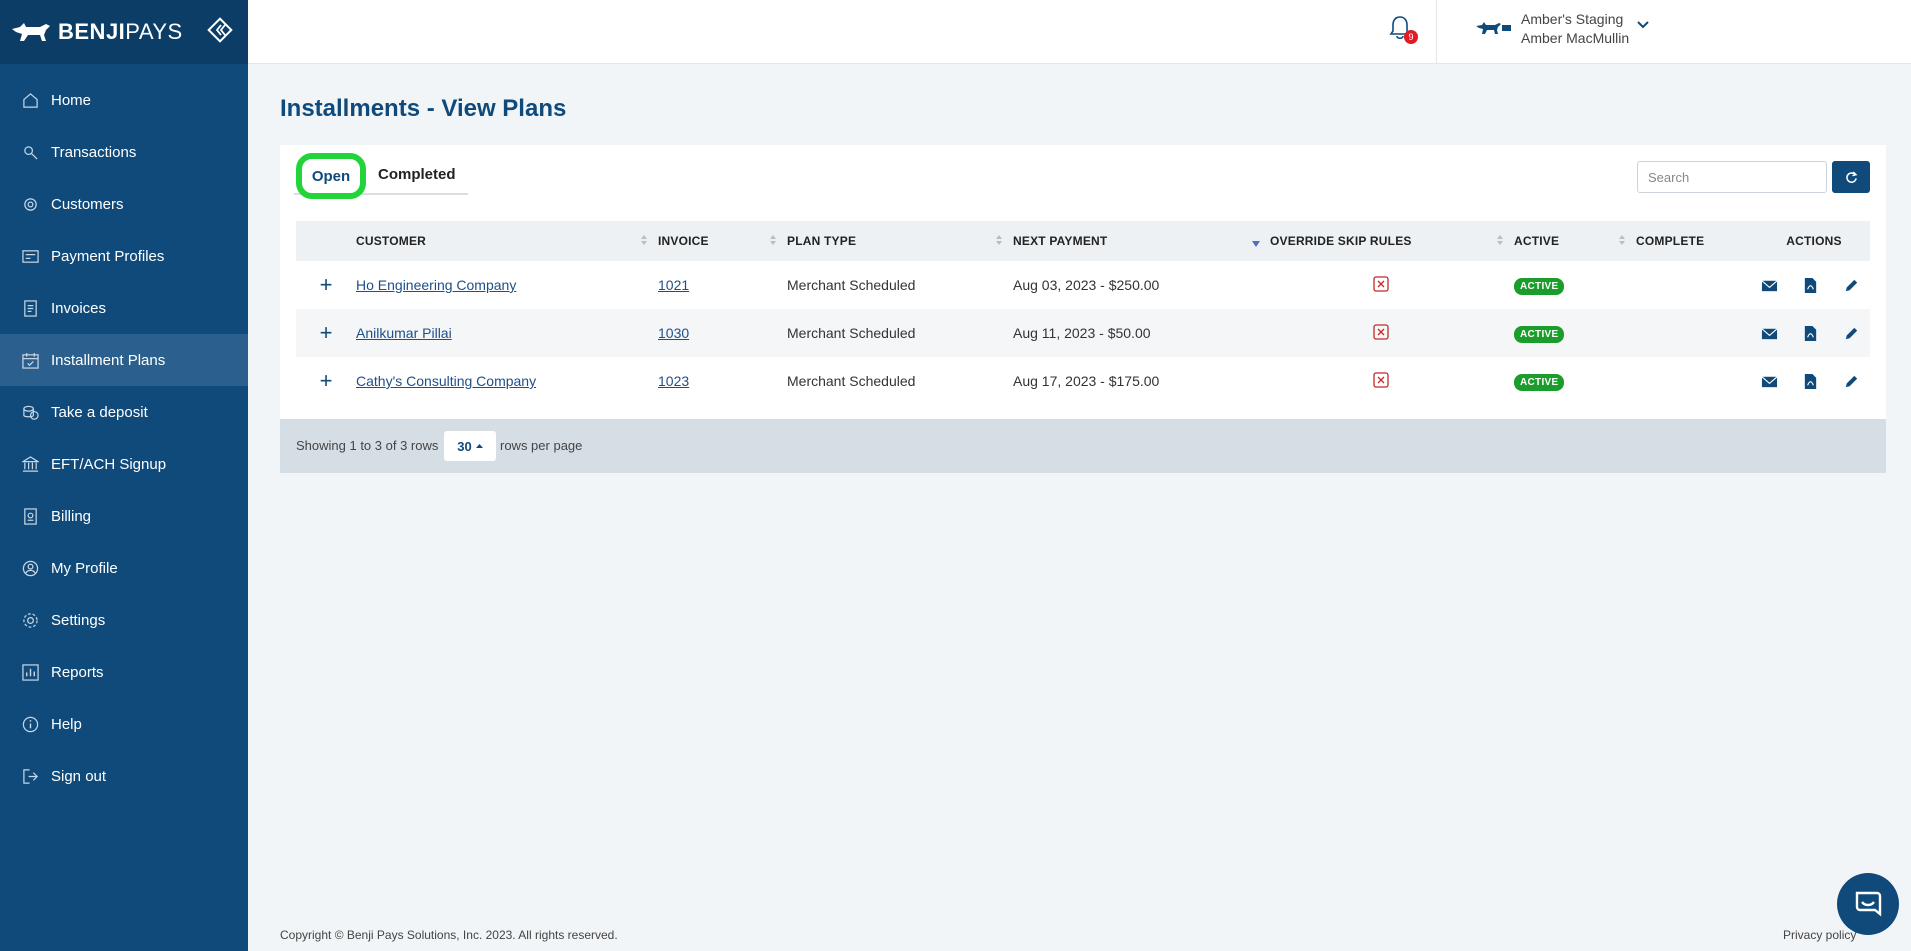 The image size is (1911, 951). I want to click on customer-link: Anilkumar Pillai, so click(404, 333).